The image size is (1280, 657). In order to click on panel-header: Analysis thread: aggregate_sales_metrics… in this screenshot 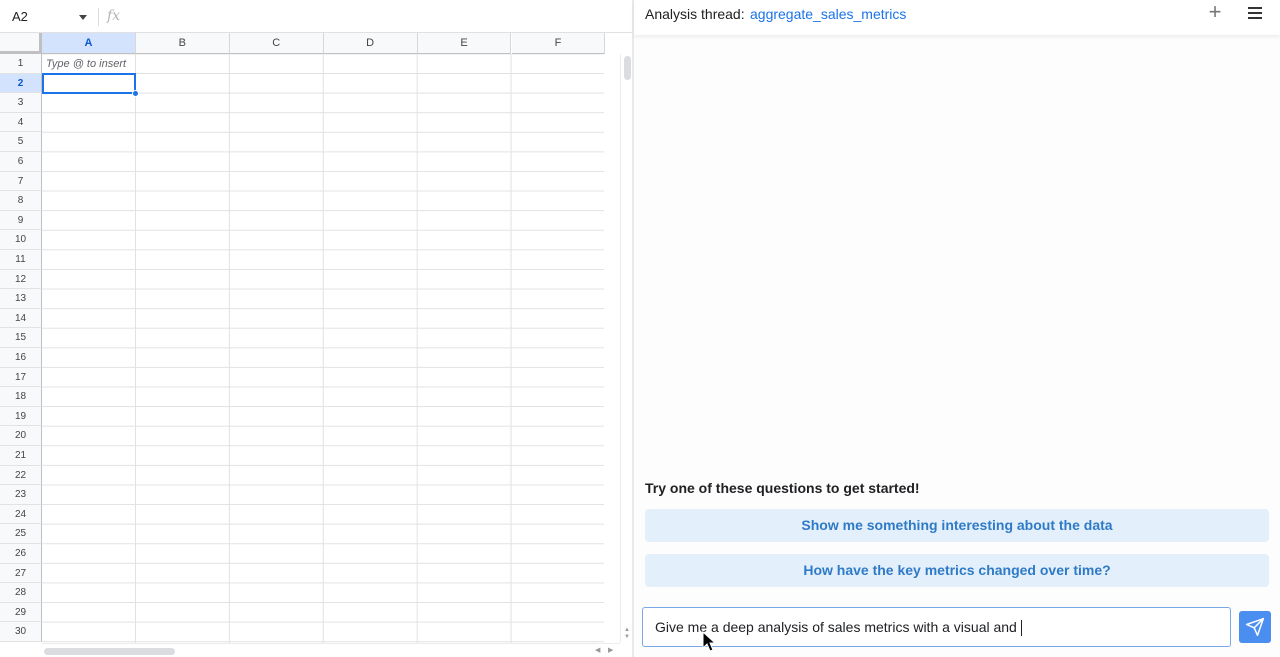, I will do `click(957, 17)`.